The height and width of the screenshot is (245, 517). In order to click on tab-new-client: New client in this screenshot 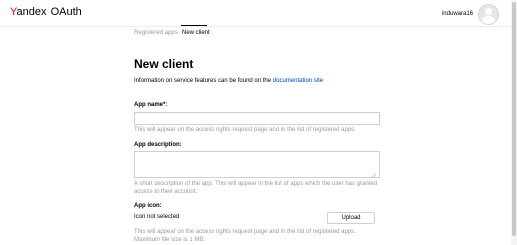, I will do `click(195, 30)`.